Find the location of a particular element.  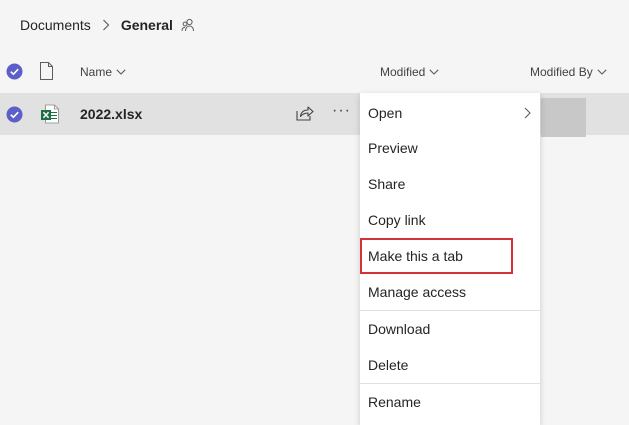

menu-item-preview: Preview is located at coordinates (450, 148).